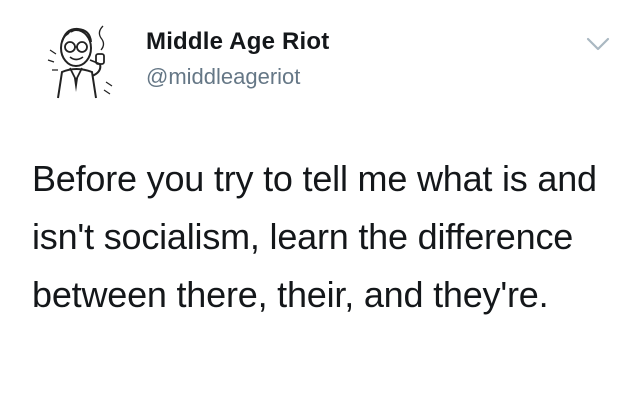 This screenshot has width=640, height=407. I want to click on display-name: Middle Age Riot, so click(237, 42).